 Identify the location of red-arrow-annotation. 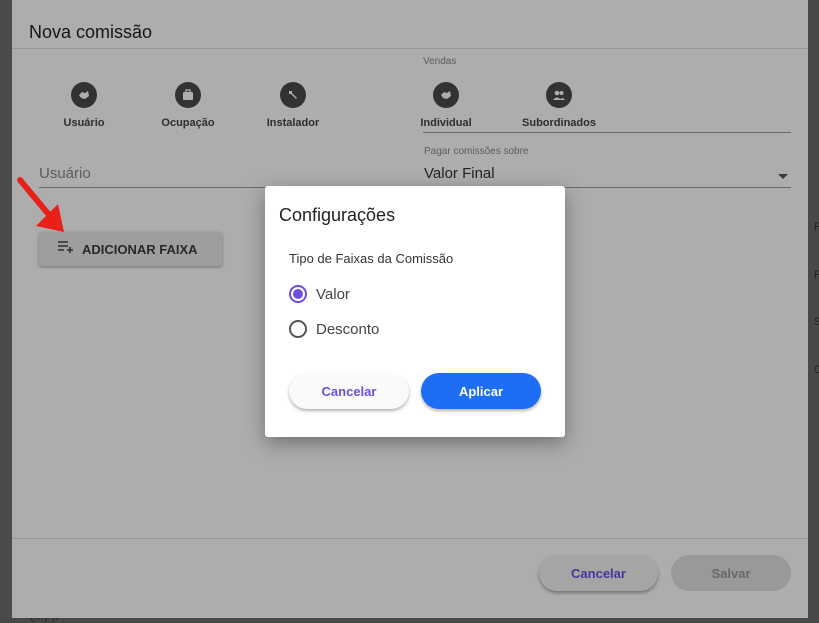
(40, 204).